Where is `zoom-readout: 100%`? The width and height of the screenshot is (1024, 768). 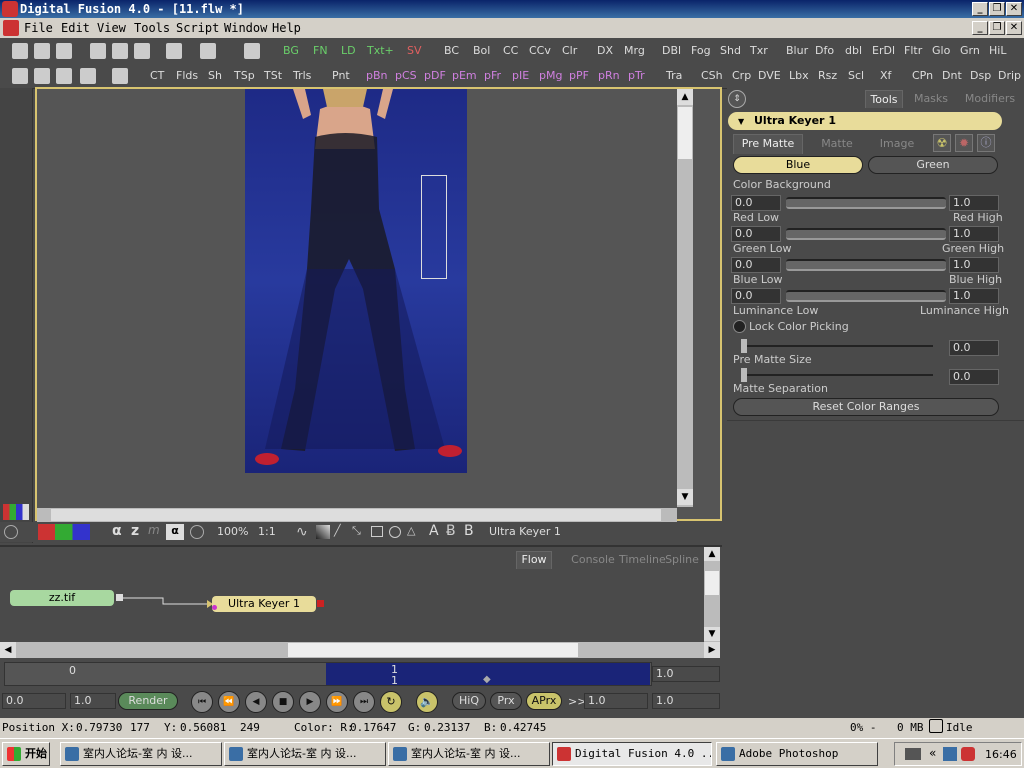
zoom-readout: 100% is located at coordinates (232, 531).